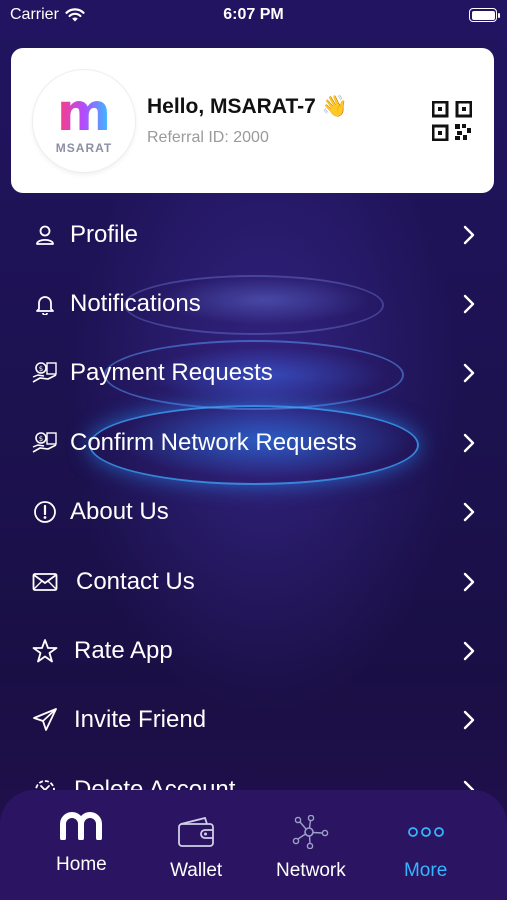  What do you see at coordinates (253, 303) in the screenshot?
I see `menu-item-notifications: Notifications` at bounding box center [253, 303].